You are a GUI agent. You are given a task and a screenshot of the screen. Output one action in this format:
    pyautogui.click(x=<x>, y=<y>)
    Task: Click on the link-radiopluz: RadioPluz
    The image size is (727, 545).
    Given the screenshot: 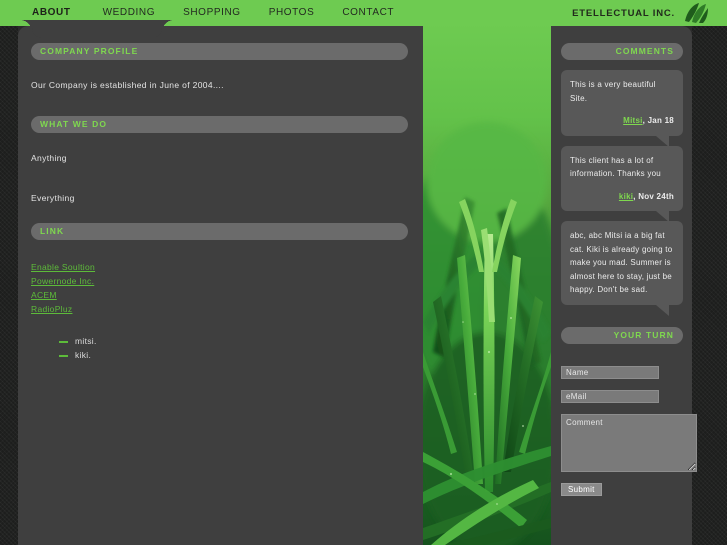 What is the action you would take?
    pyautogui.click(x=51, y=309)
    